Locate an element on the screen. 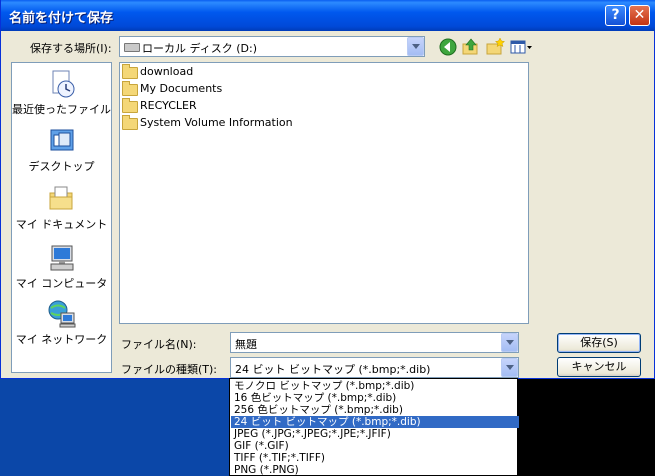 The height and width of the screenshot is (476, 655). my-documents-icon is located at coordinates (62, 199).